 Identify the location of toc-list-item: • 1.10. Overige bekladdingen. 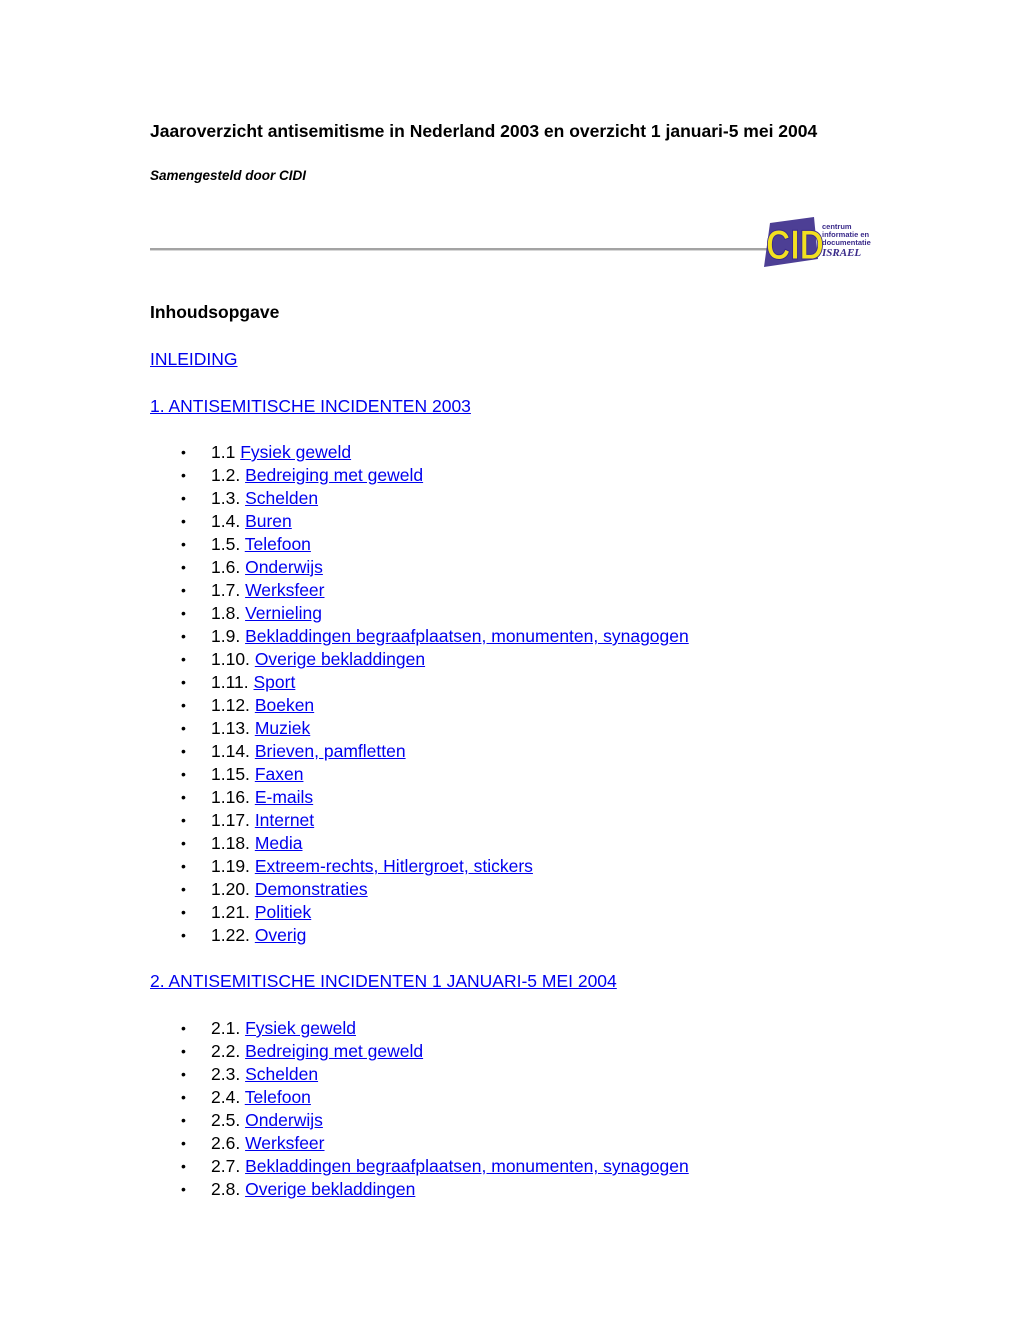
(419, 659).